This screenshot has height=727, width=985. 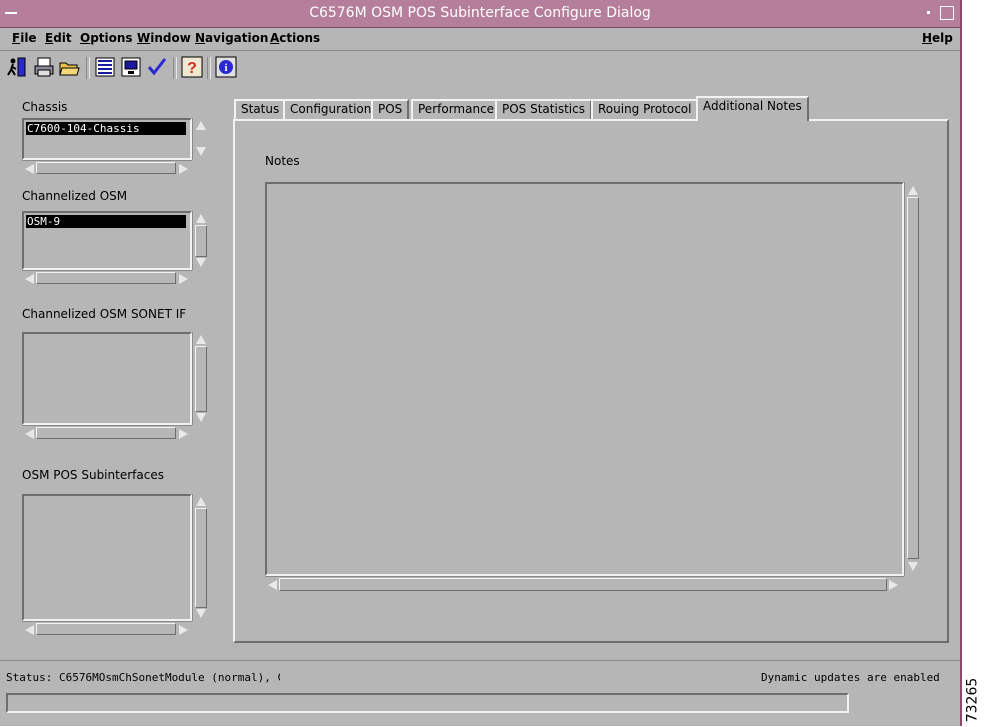 What do you see at coordinates (93, 475) in the screenshot?
I see `pos-subinterfaces-label: OSM POS Subinterfaces` at bounding box center [93, 475].